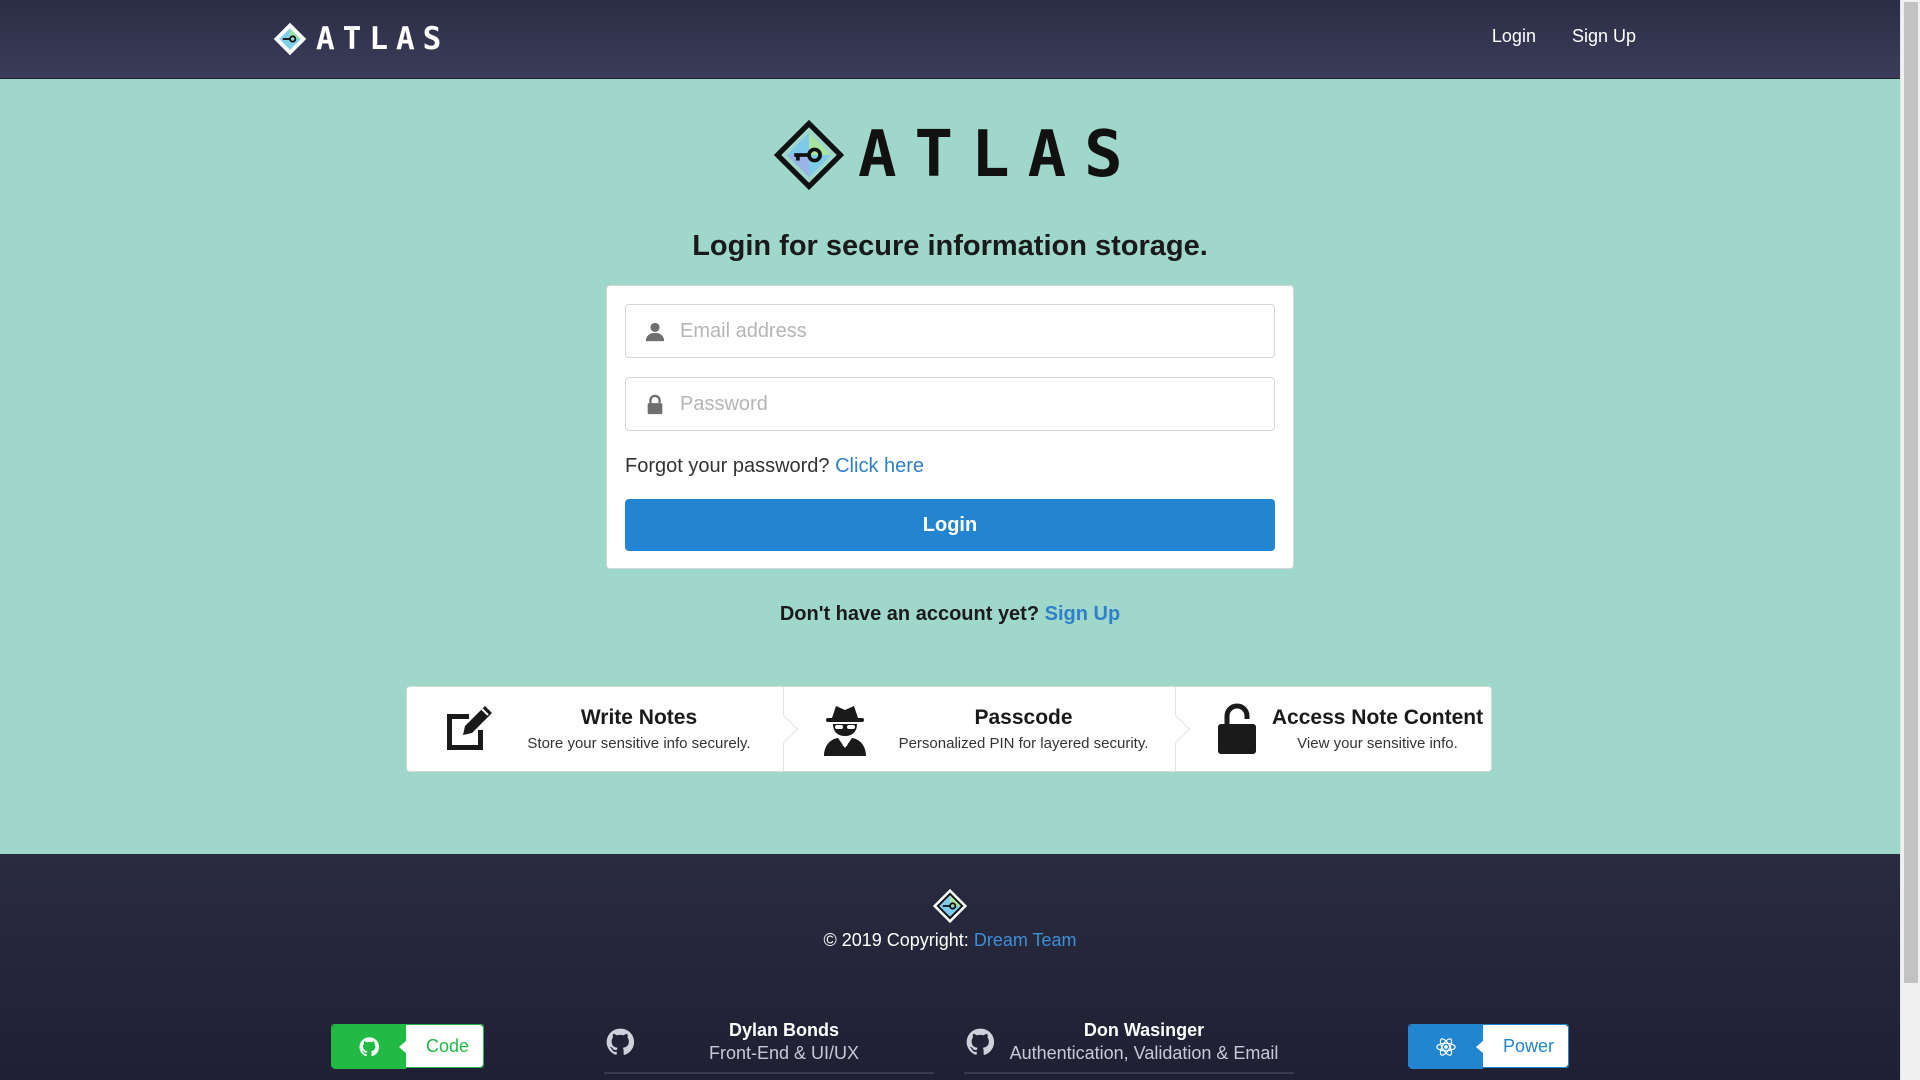  What do you see at coordinates (909, 614) in the screenshot?
I see `signup-prompt-text: Don't have an account yet?` at bounding box center [909, 614].